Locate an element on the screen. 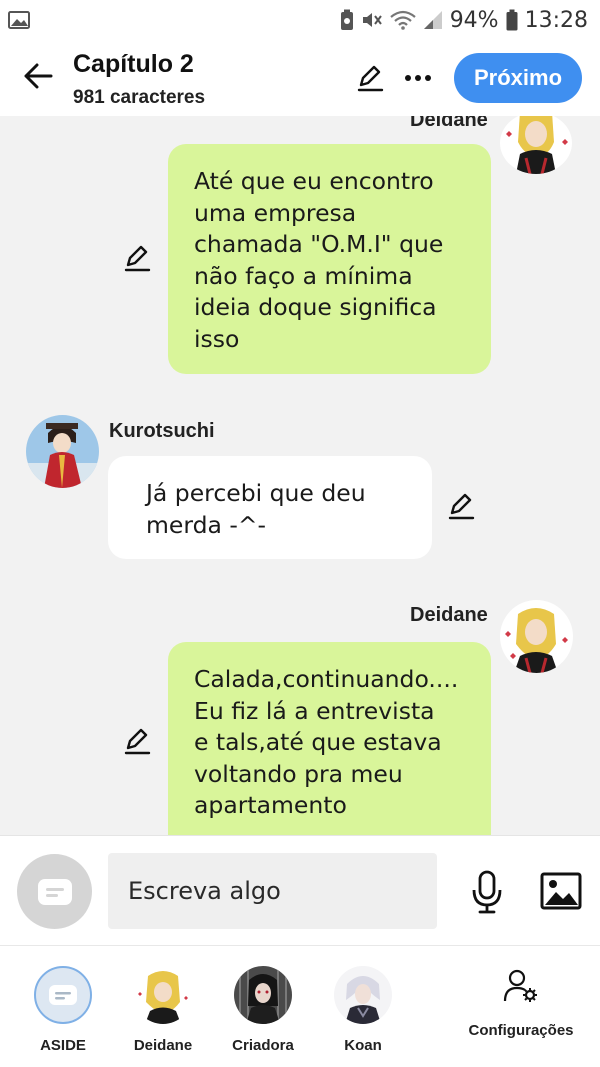 The width and height of the screenshot is (600, 1067). aside-avatar is located at coordinates (63, 995).